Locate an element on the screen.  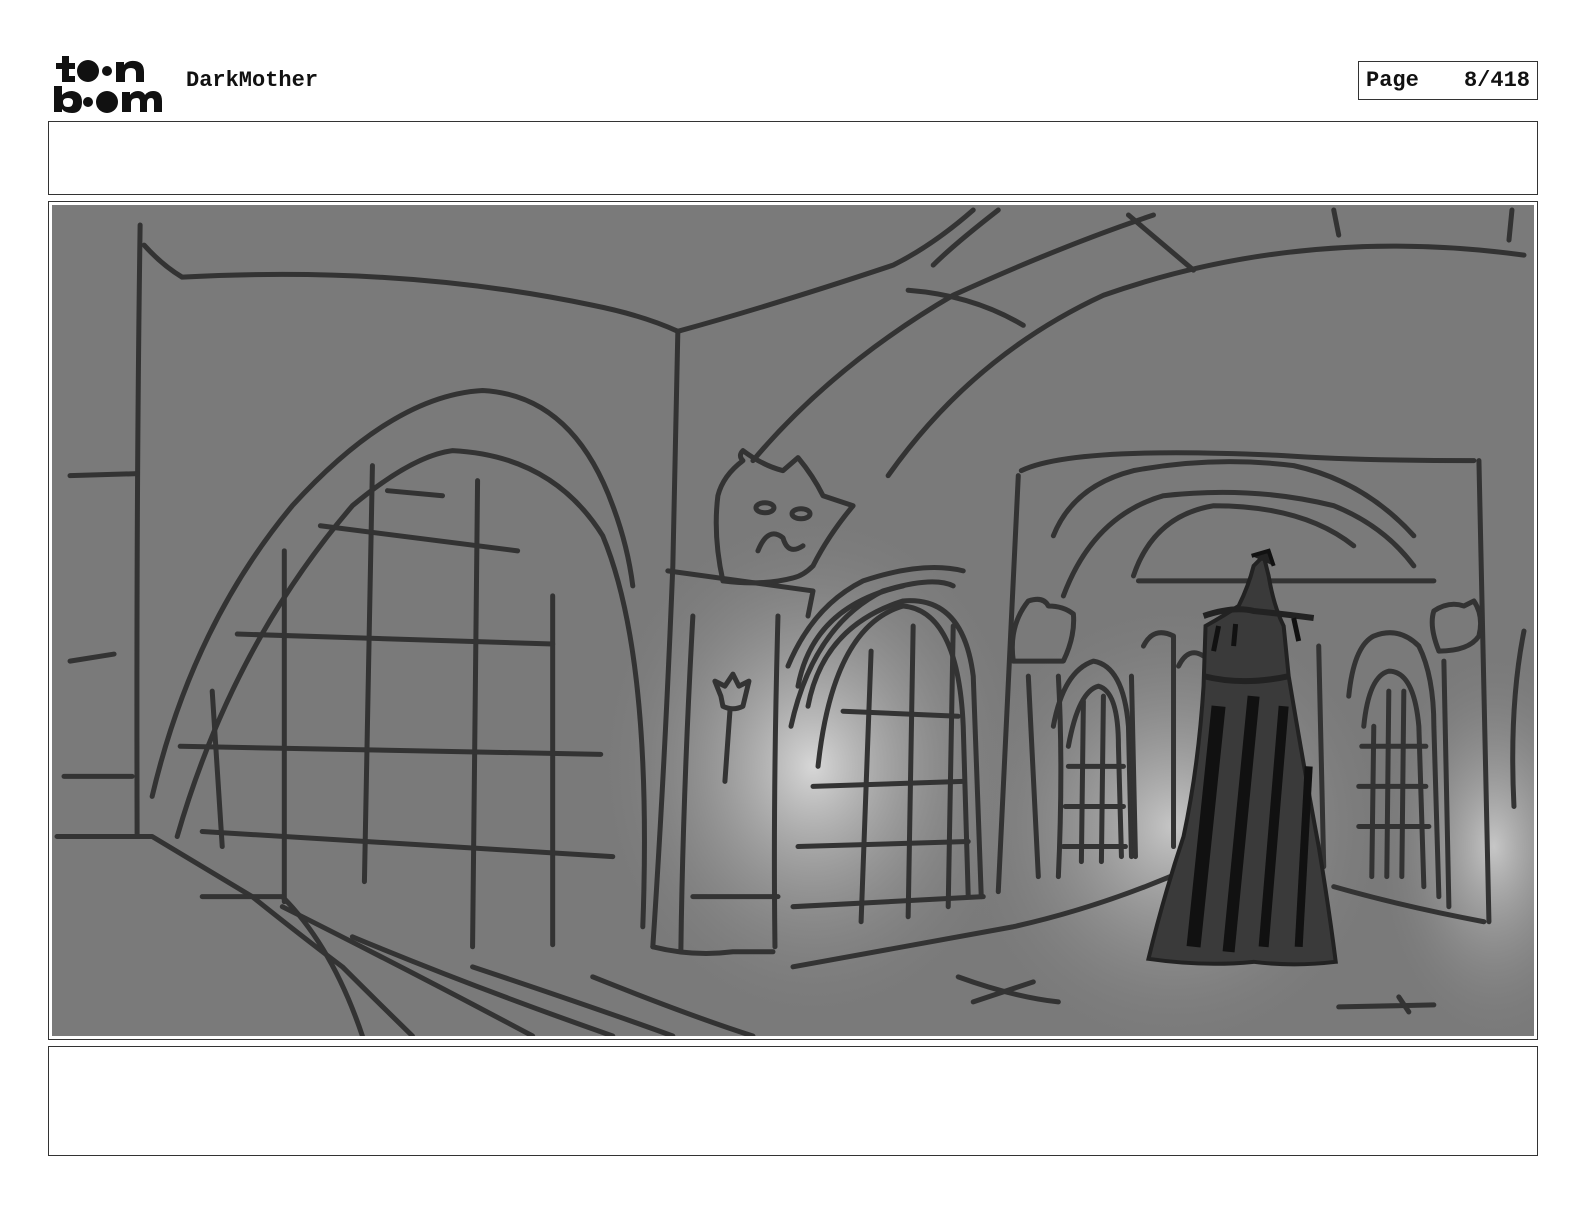
page-number: 8/418 is located at coordinates (1496, 80).